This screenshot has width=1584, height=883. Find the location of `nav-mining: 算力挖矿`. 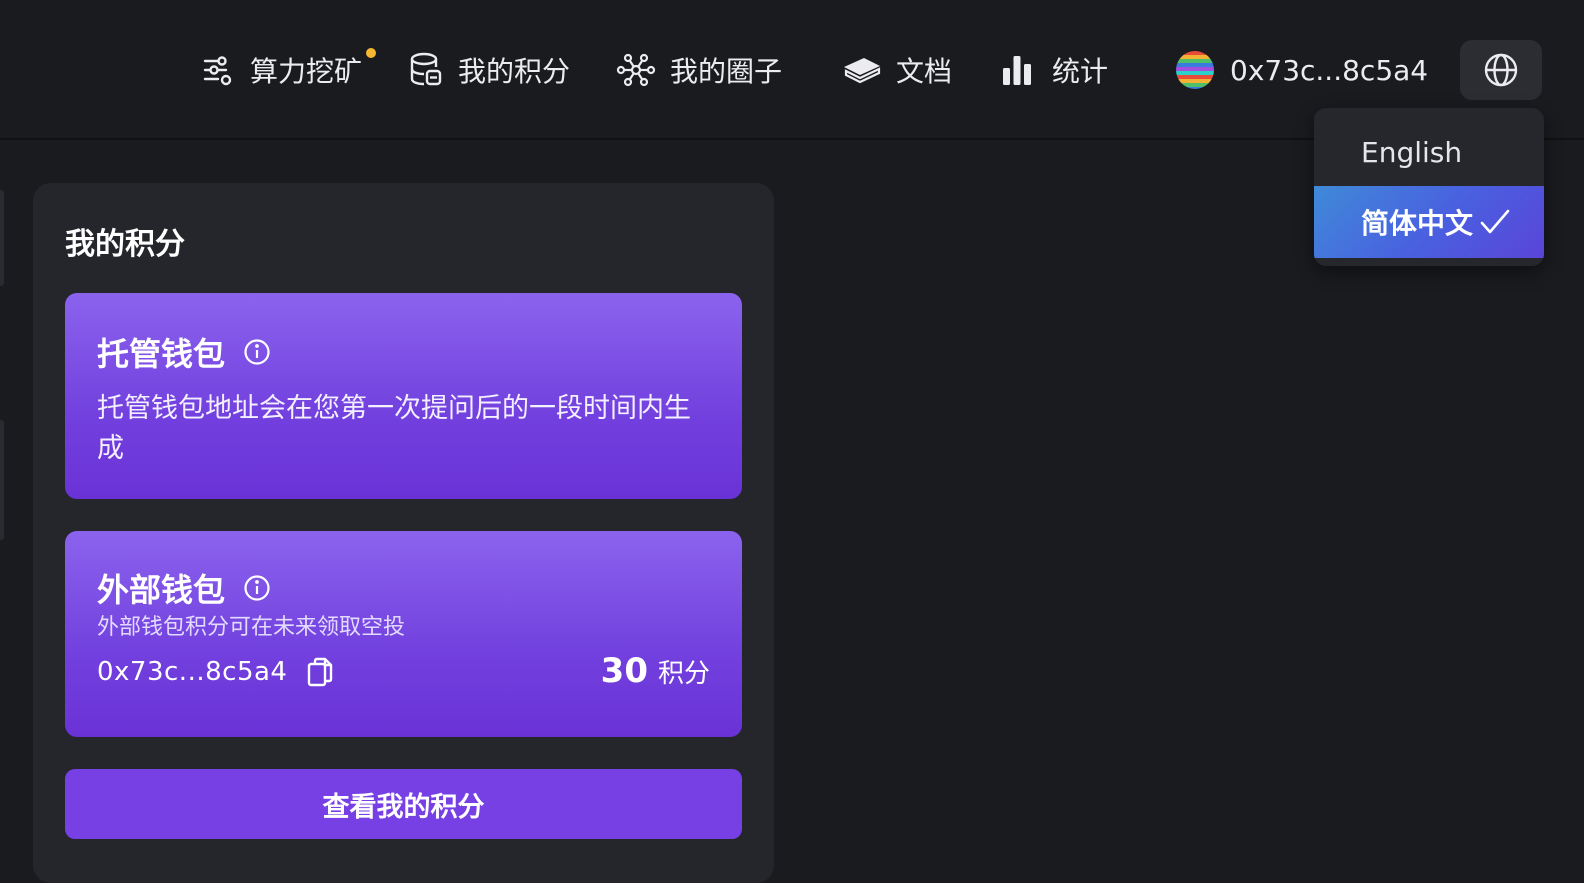

nav-mining: 算力挖矿 is located at coordinates (288, 70).